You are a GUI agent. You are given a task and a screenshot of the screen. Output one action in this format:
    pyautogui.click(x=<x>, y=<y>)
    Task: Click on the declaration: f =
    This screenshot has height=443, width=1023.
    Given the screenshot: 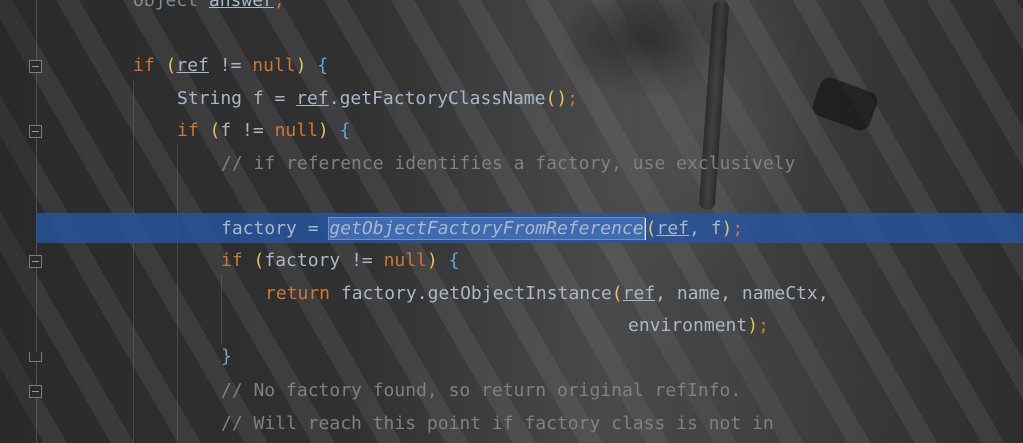 What is the action you would take?
    pyautogui.click(x=269, y=98)
    